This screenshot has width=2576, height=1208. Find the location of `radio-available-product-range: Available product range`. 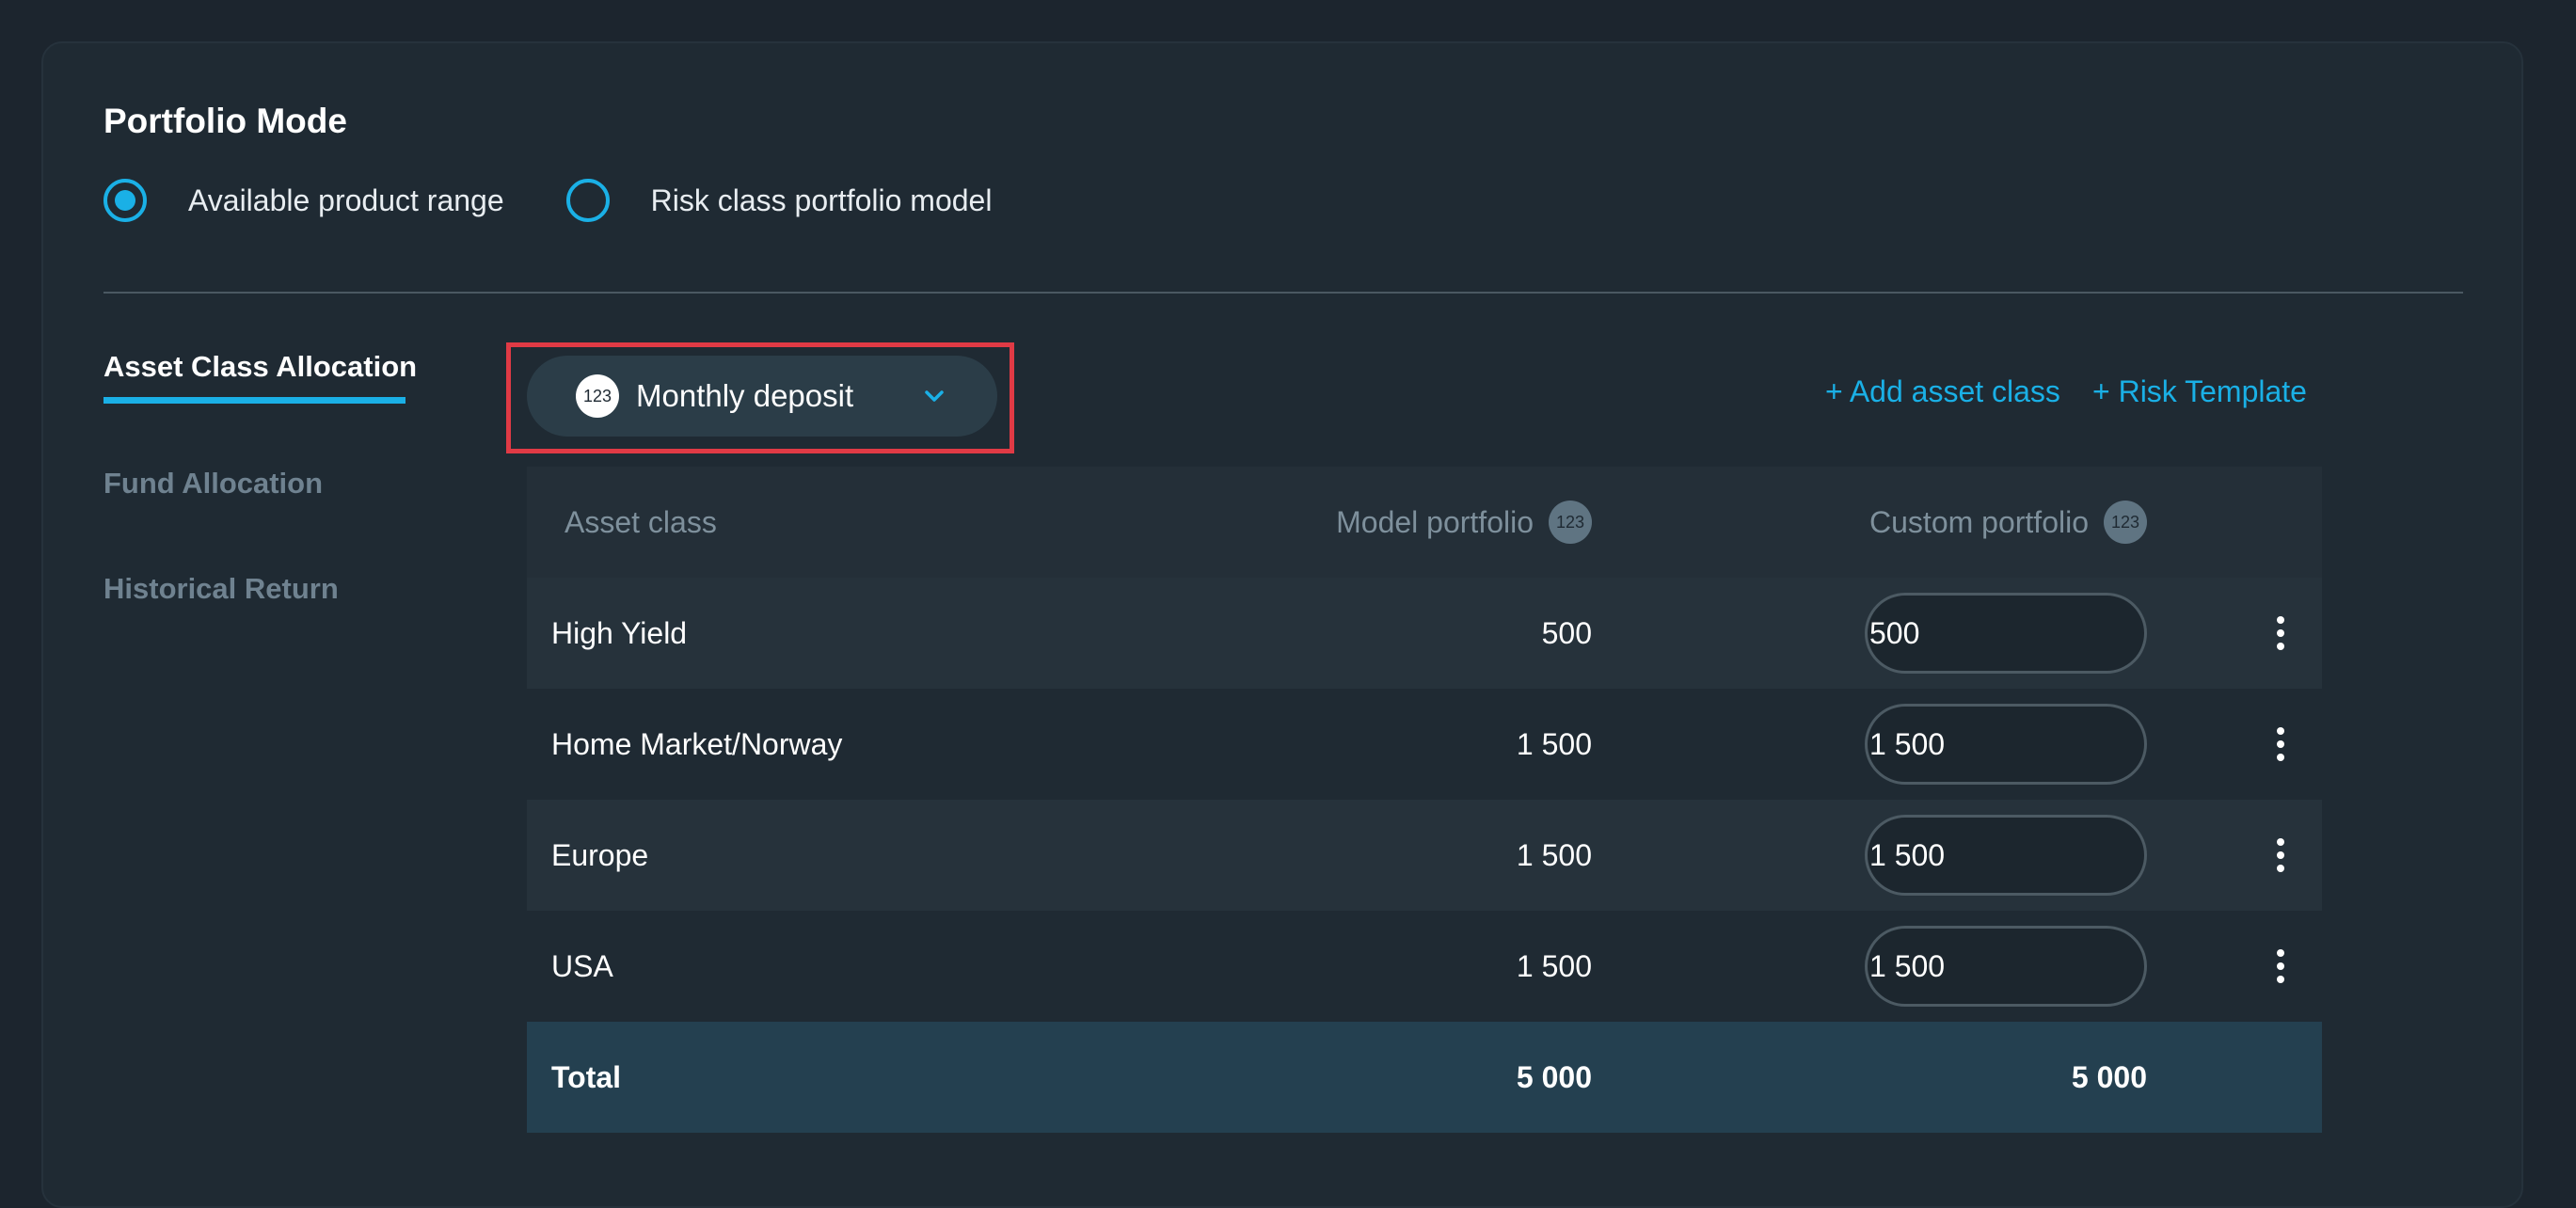

radio-available-product-range: Available product range is located at coordinates (303, 200).